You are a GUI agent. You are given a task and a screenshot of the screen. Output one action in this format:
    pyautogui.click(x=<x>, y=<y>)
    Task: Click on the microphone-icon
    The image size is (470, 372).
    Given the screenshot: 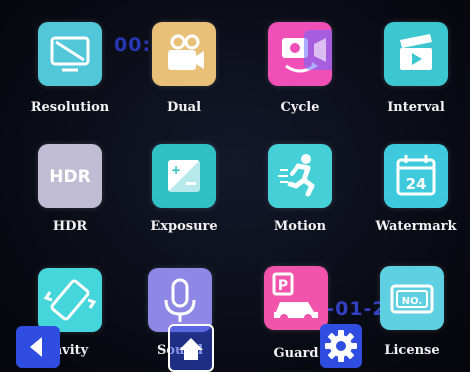 What is the action you would take?
    pyautogui.click(x=180, y=300)
    